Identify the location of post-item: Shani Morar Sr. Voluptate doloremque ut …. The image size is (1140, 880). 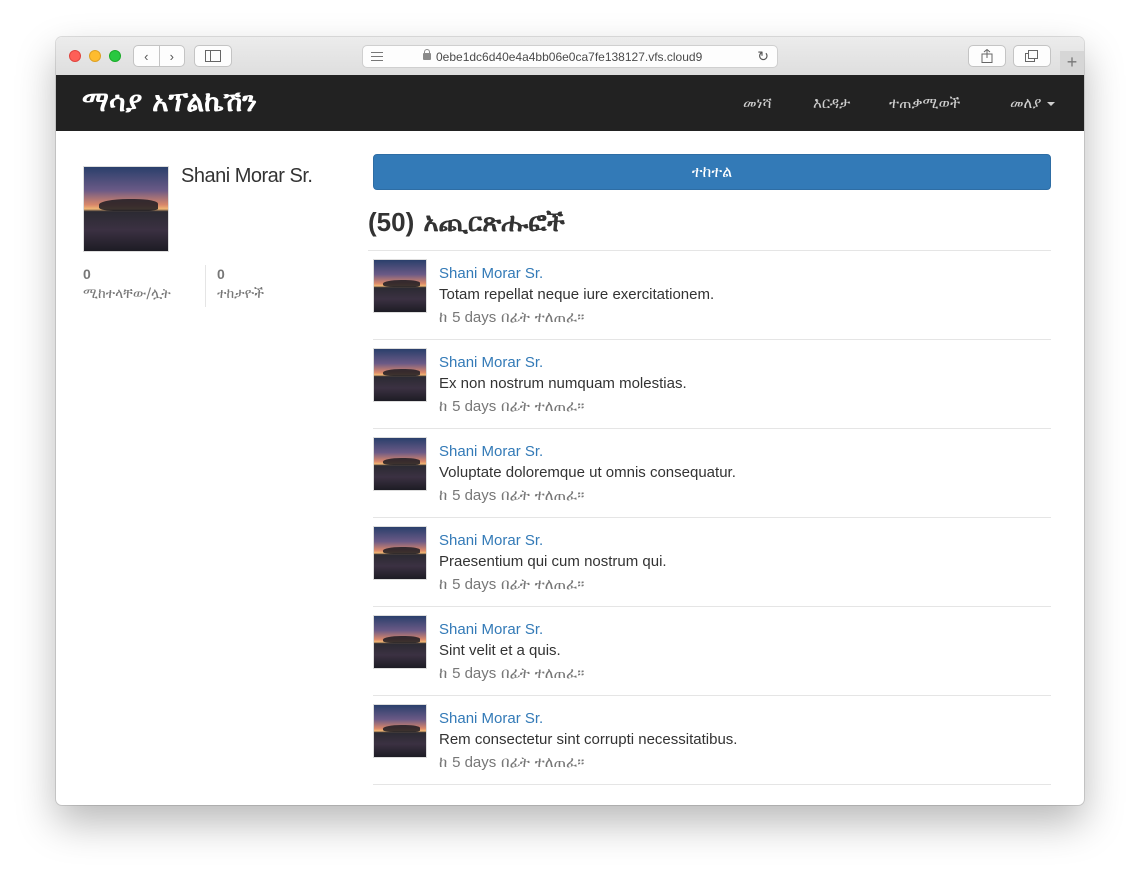
(712, 473).